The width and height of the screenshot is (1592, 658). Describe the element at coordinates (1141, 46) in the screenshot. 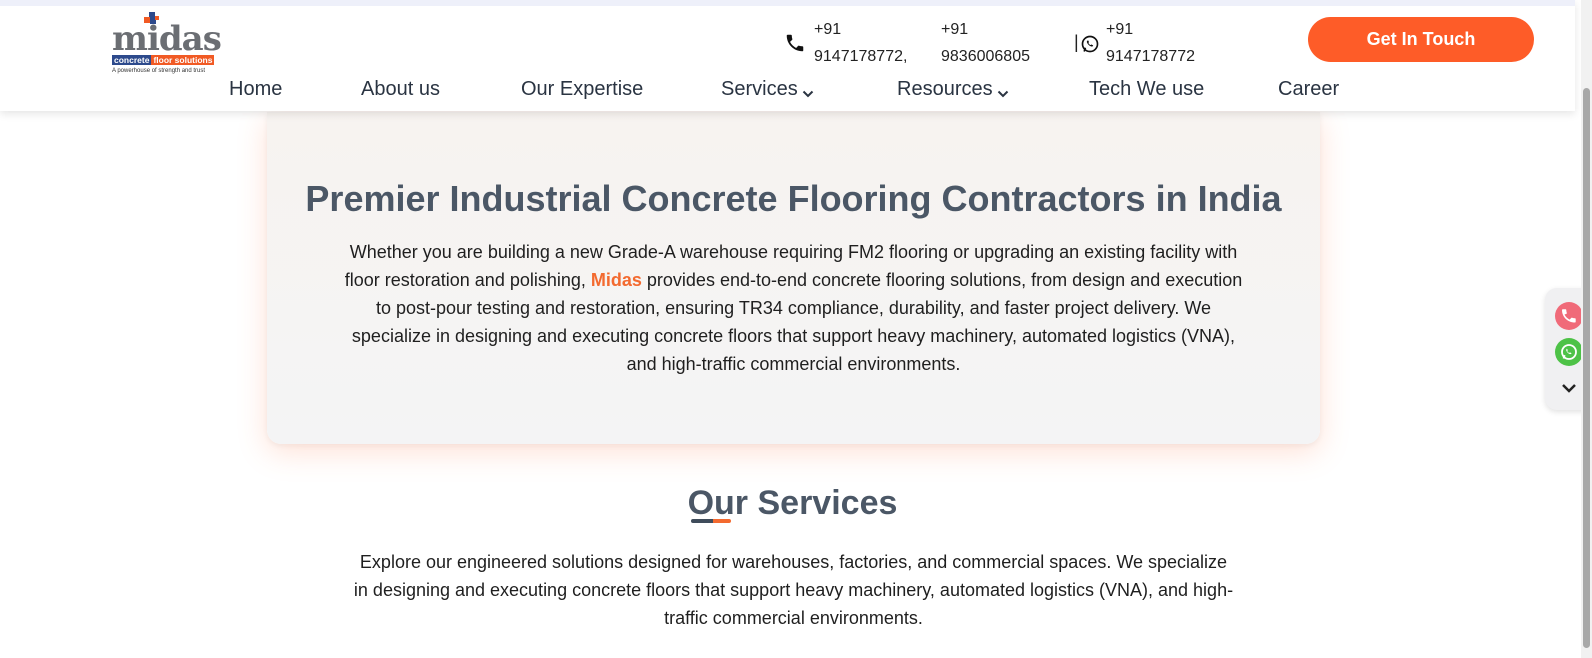

I see `contact-whatsapp: | +91 9147178772` at that location.